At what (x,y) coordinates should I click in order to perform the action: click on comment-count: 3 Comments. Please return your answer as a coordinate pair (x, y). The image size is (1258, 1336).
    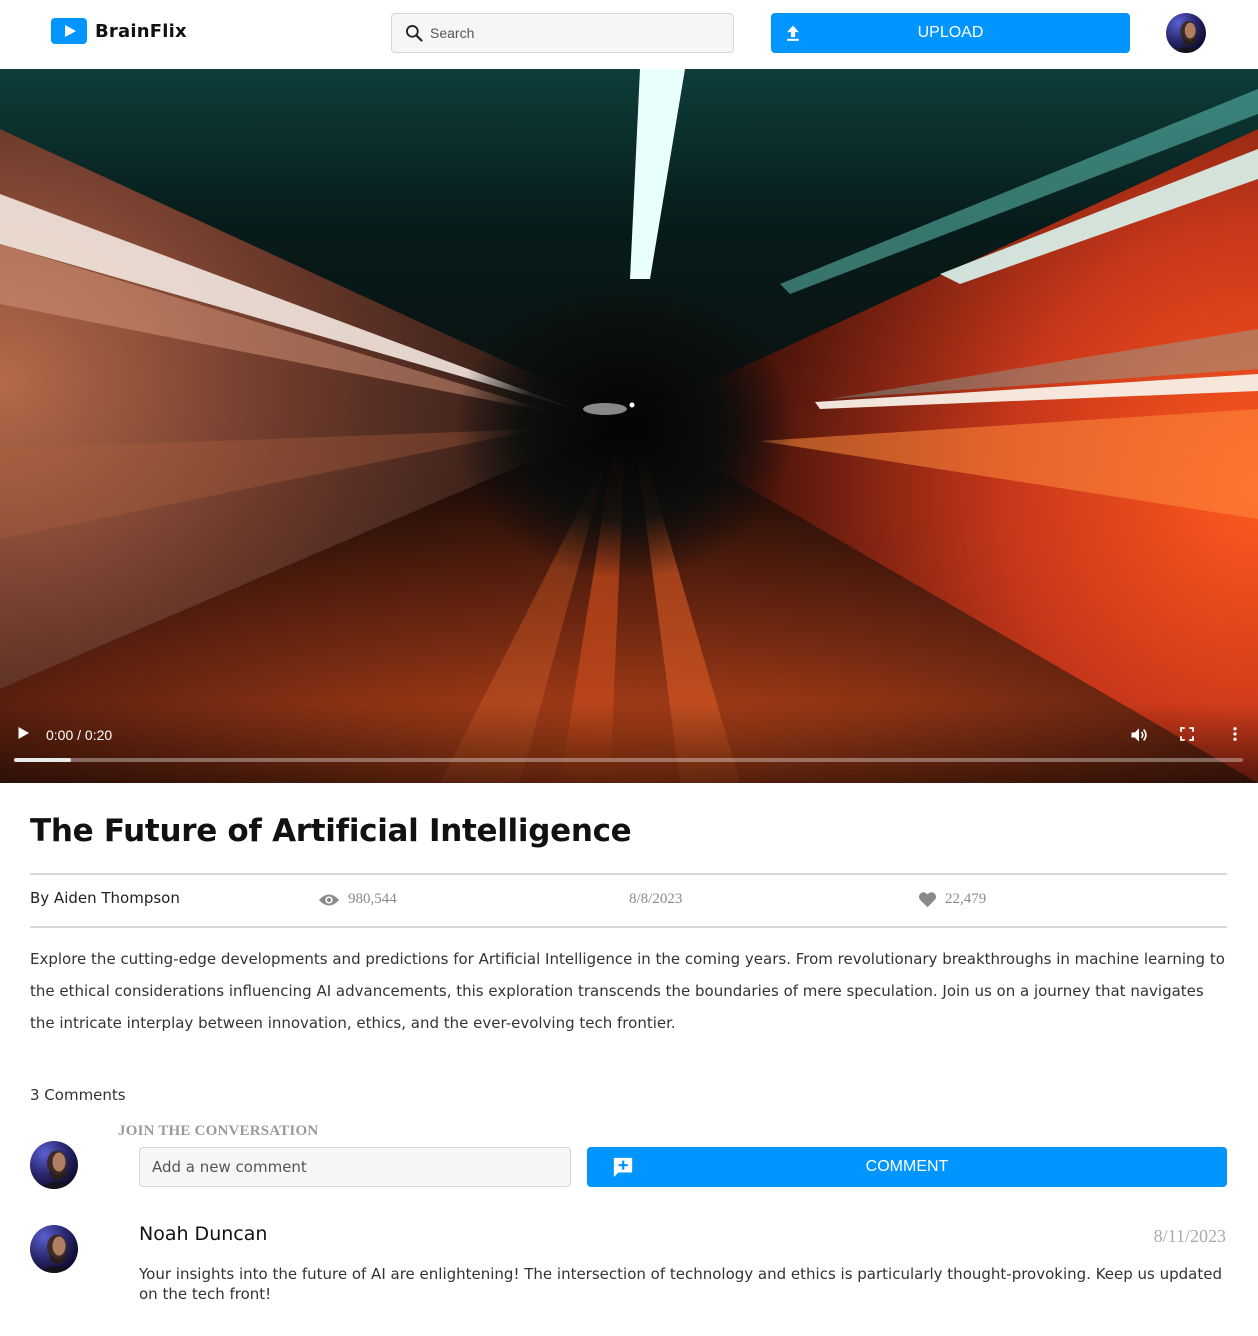
    Looking at the image, I should click on (78, 1095).